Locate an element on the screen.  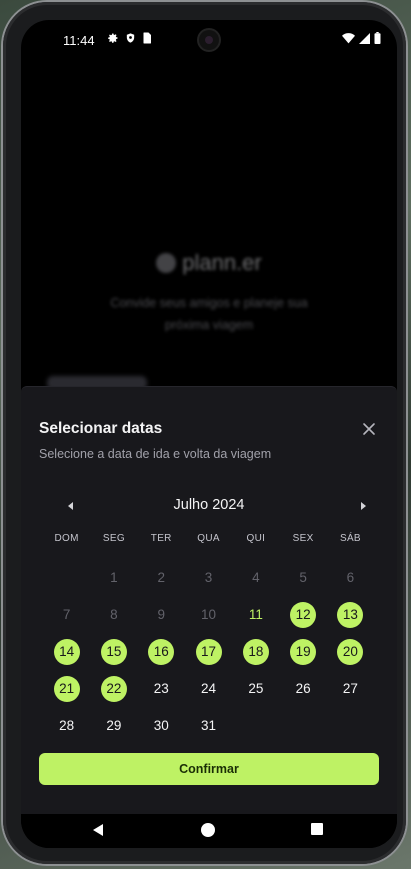
chevron-right-icon is located at coordinates (363, 506).